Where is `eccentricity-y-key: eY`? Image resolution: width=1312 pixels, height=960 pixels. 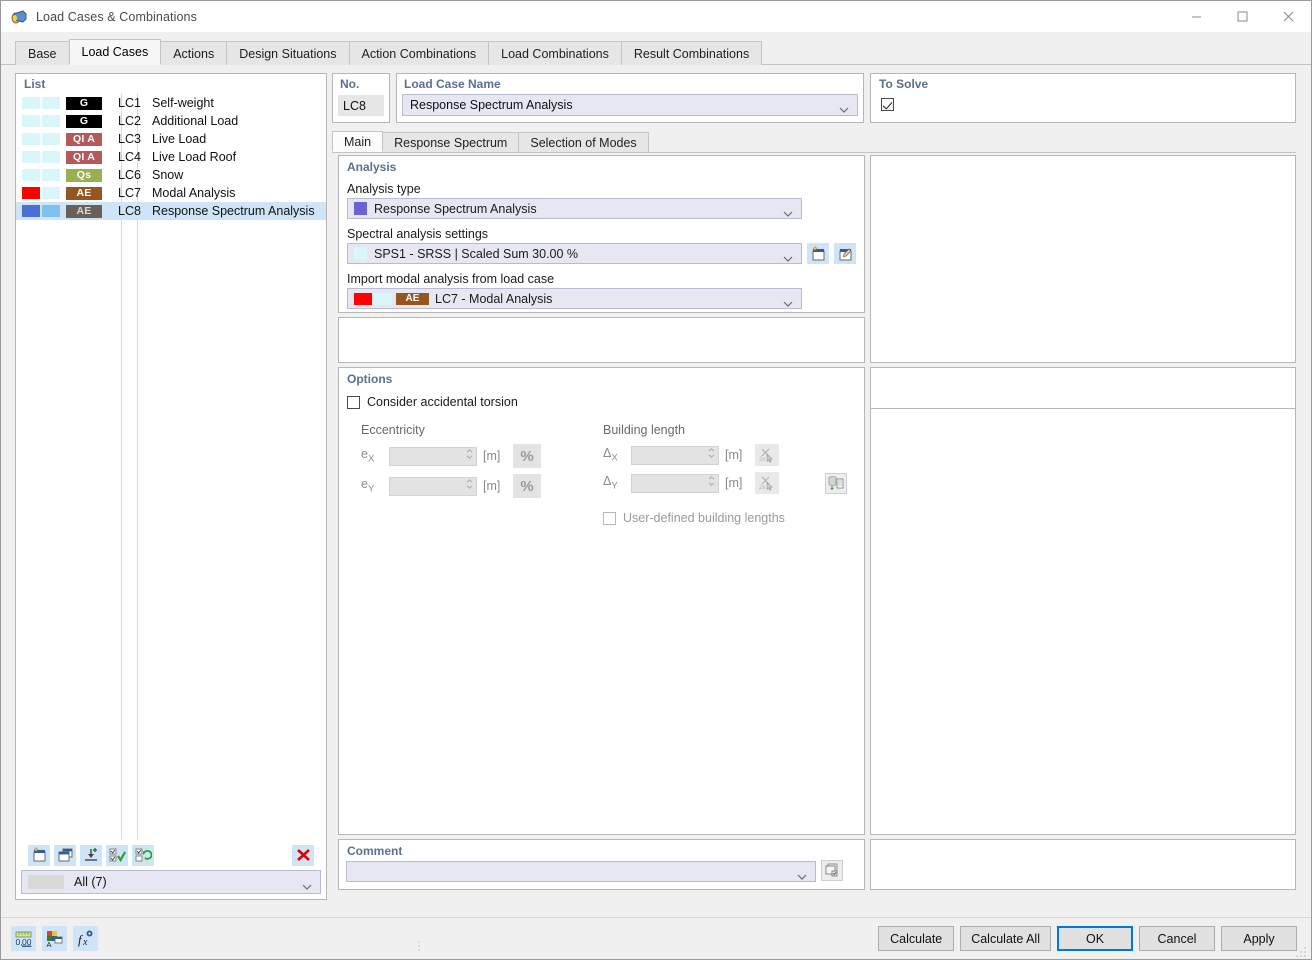 eccentricity-y-key: eY is located at coordinates (368, 486).